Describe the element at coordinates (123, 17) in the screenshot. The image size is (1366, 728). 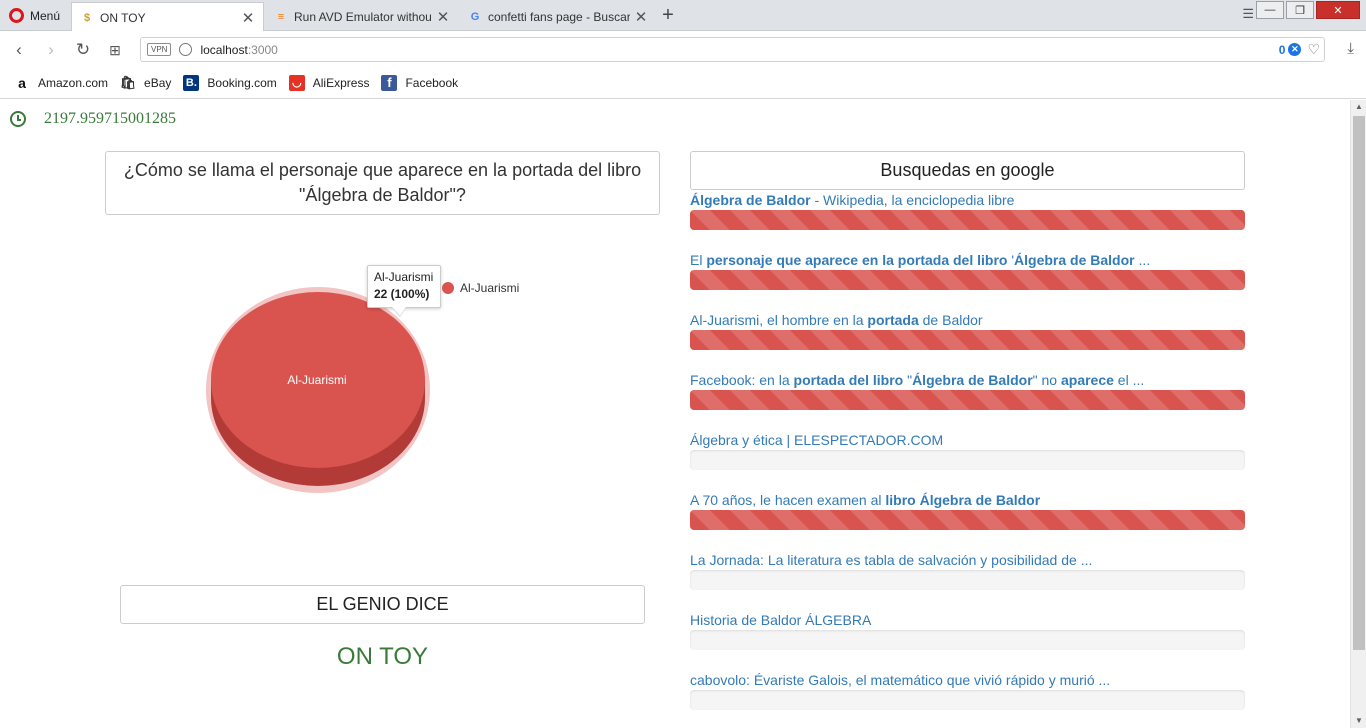
I see `tab-title: ON TOY` at that location.